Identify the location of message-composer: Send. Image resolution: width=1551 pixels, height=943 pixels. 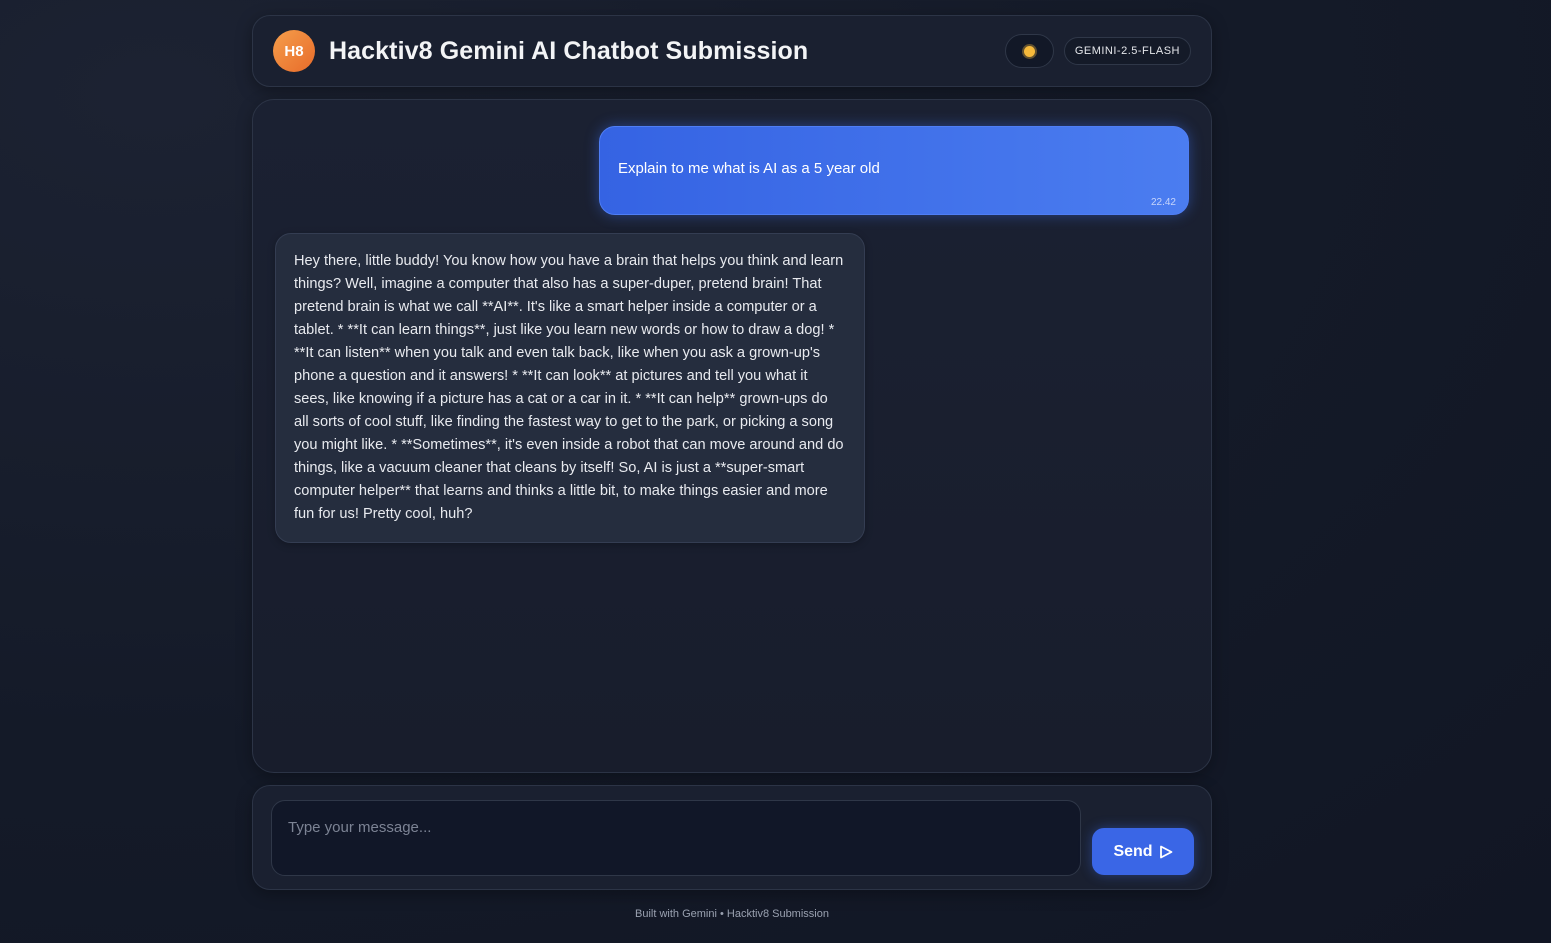
(732, 837).